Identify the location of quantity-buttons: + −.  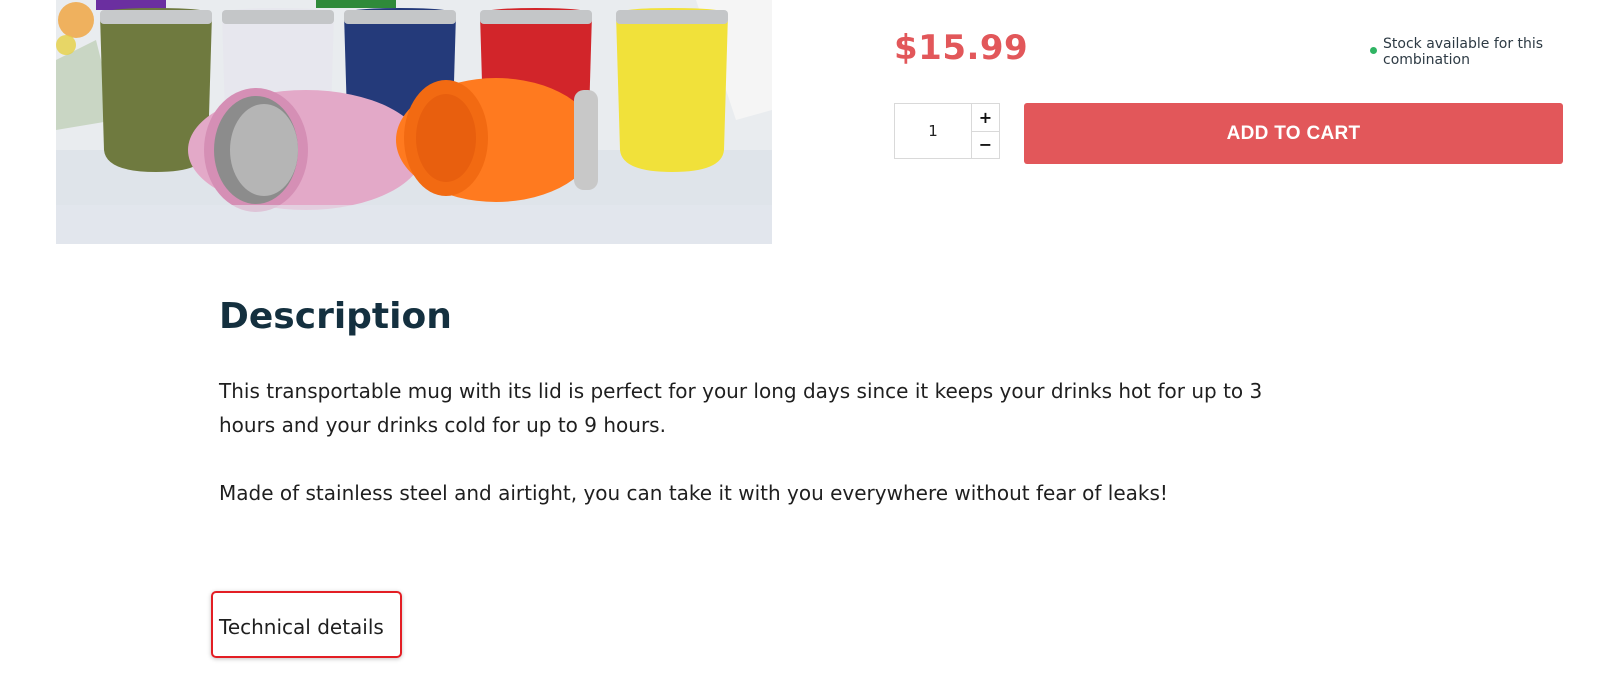
(985, 131).